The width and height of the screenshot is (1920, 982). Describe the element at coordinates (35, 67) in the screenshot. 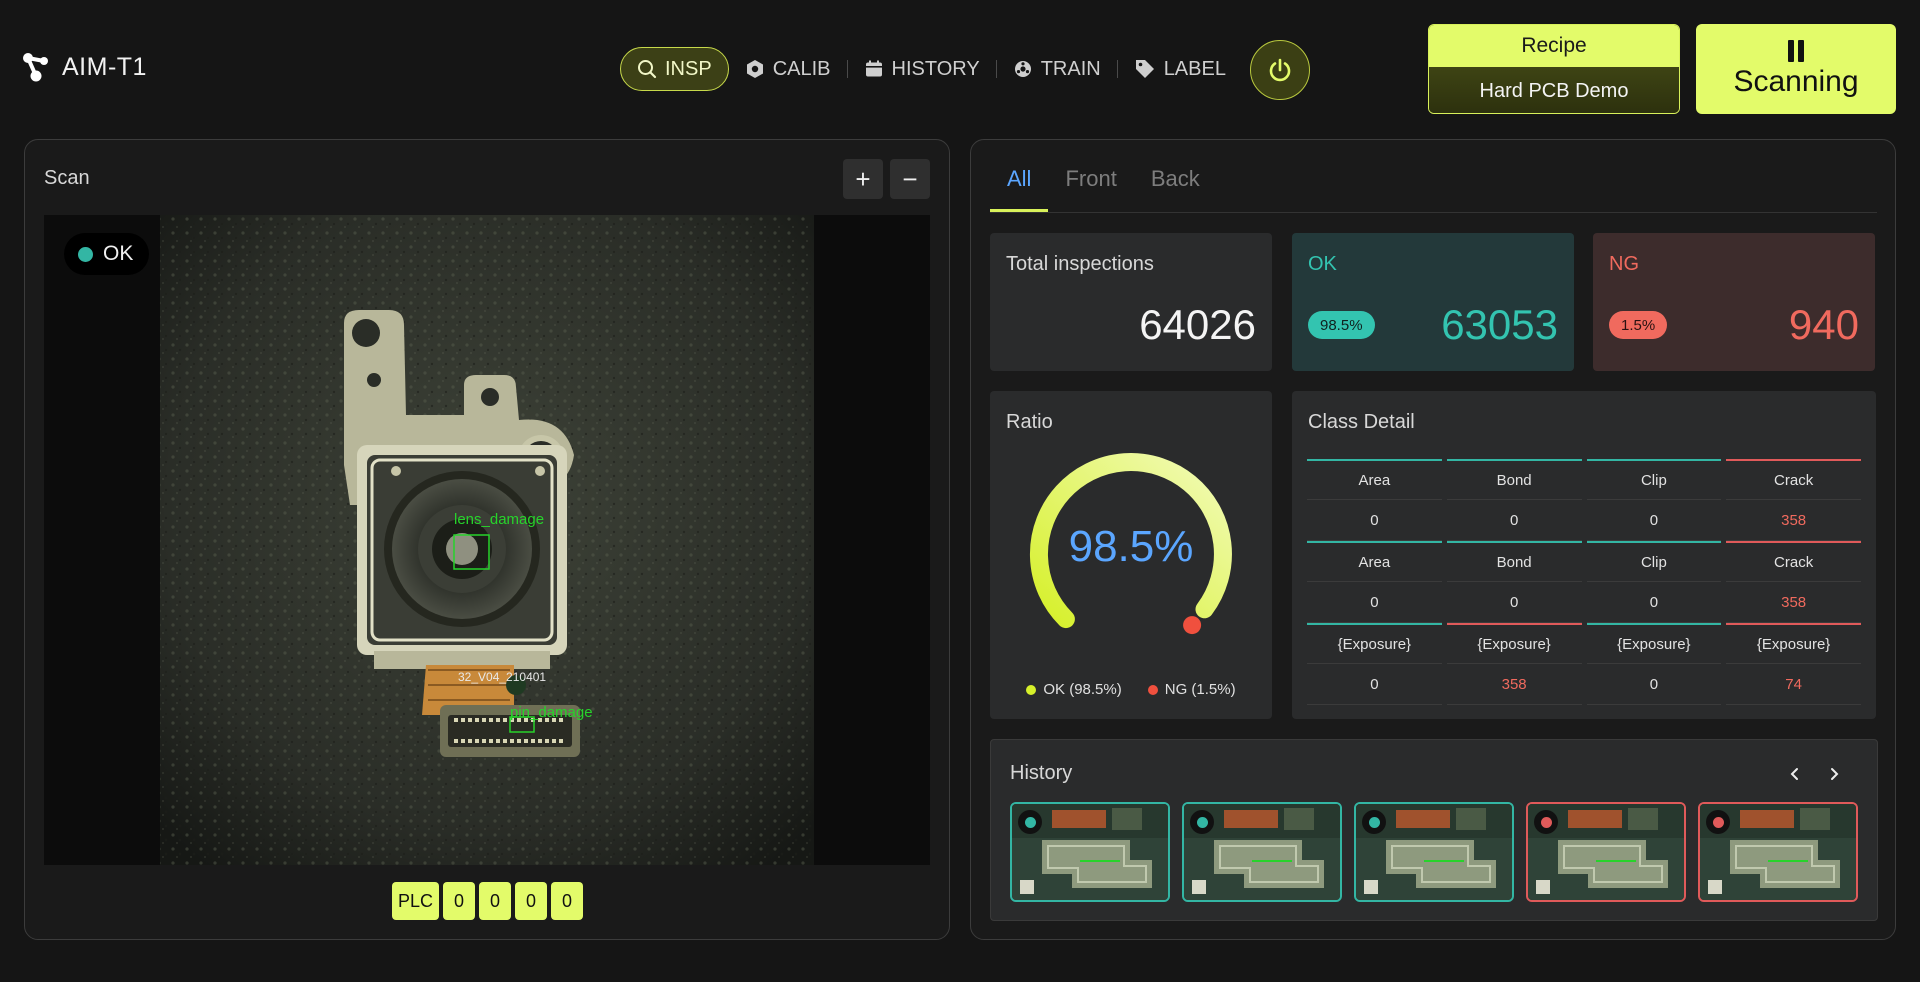

I see `logo-icon` at that location.